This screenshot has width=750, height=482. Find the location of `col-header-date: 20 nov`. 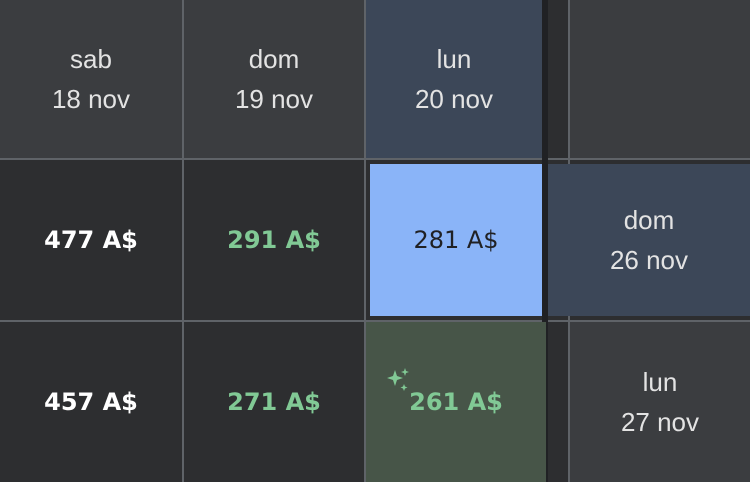

col-header-date: 20 nov is located at coordinates (454, 99).